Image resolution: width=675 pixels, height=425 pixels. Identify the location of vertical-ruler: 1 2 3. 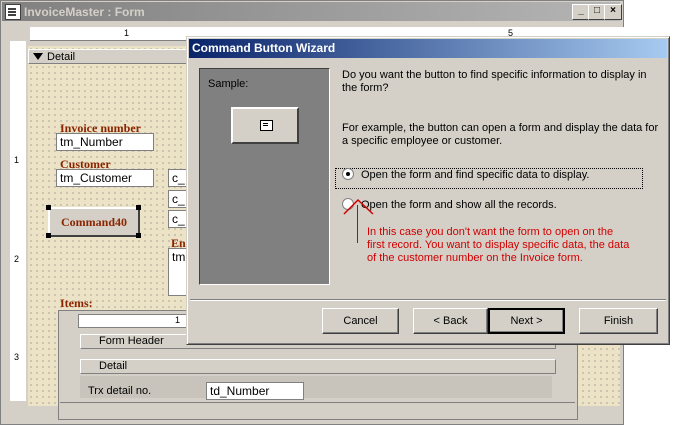
(18, 221).